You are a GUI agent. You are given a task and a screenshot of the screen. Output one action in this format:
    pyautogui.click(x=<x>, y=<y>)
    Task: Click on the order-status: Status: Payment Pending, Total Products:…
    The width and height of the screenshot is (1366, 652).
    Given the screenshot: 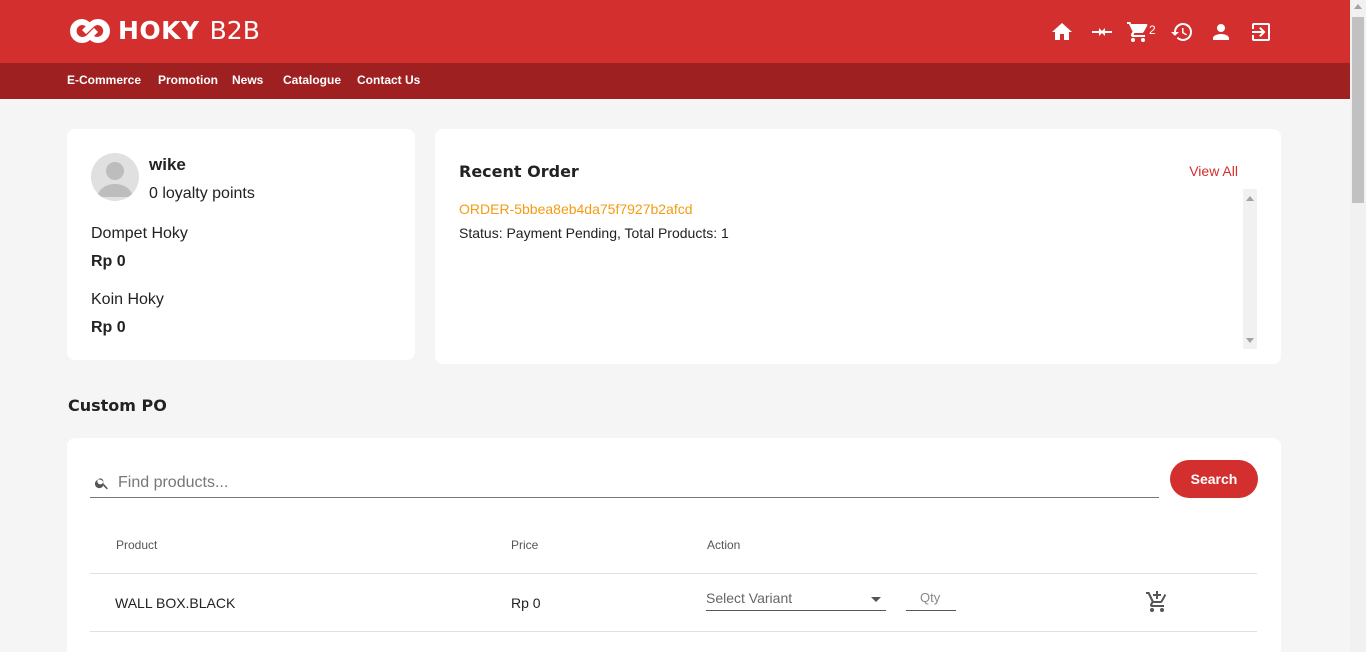 What is the action you would take?
    pyautogui.click(x=594, y=233)
    